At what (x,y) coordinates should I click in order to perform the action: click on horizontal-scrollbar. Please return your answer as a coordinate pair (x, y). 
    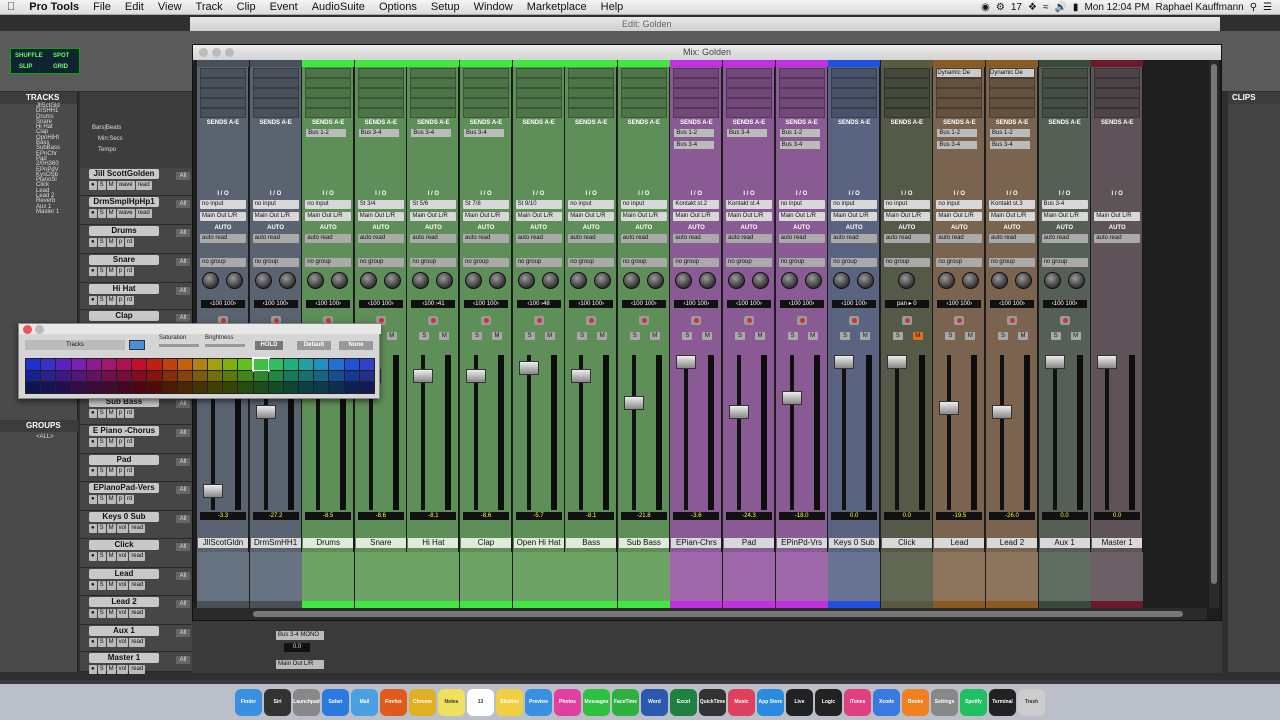
    Looking at the image, I should click on (700, 614).